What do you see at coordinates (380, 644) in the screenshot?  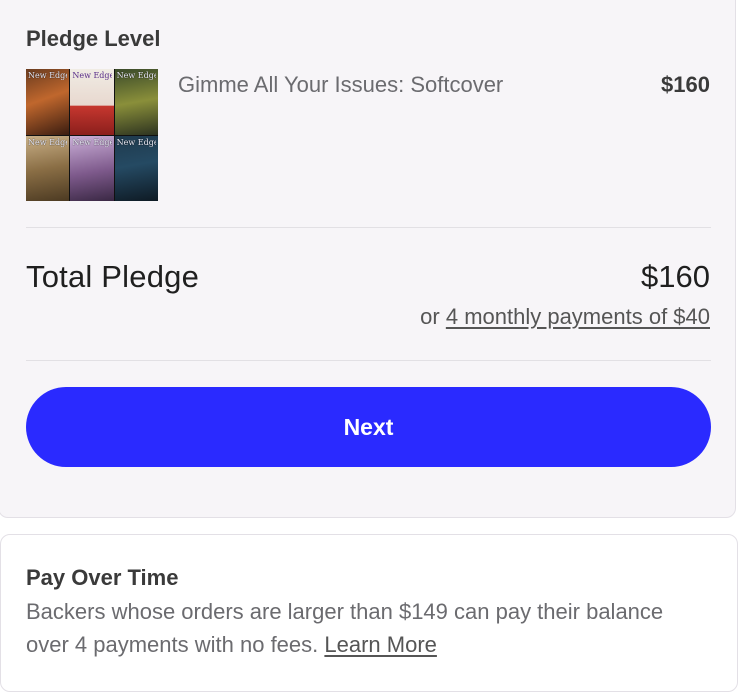 I see `learn-more-link: Learn More` at bounding box center [380, 644].